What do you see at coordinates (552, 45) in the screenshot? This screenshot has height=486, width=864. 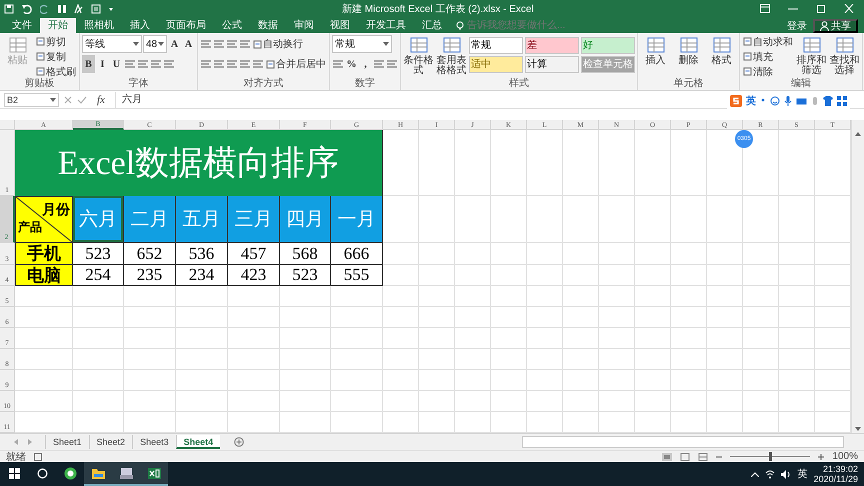 I see `cell-style: 差` at bounding box center [552, 45].